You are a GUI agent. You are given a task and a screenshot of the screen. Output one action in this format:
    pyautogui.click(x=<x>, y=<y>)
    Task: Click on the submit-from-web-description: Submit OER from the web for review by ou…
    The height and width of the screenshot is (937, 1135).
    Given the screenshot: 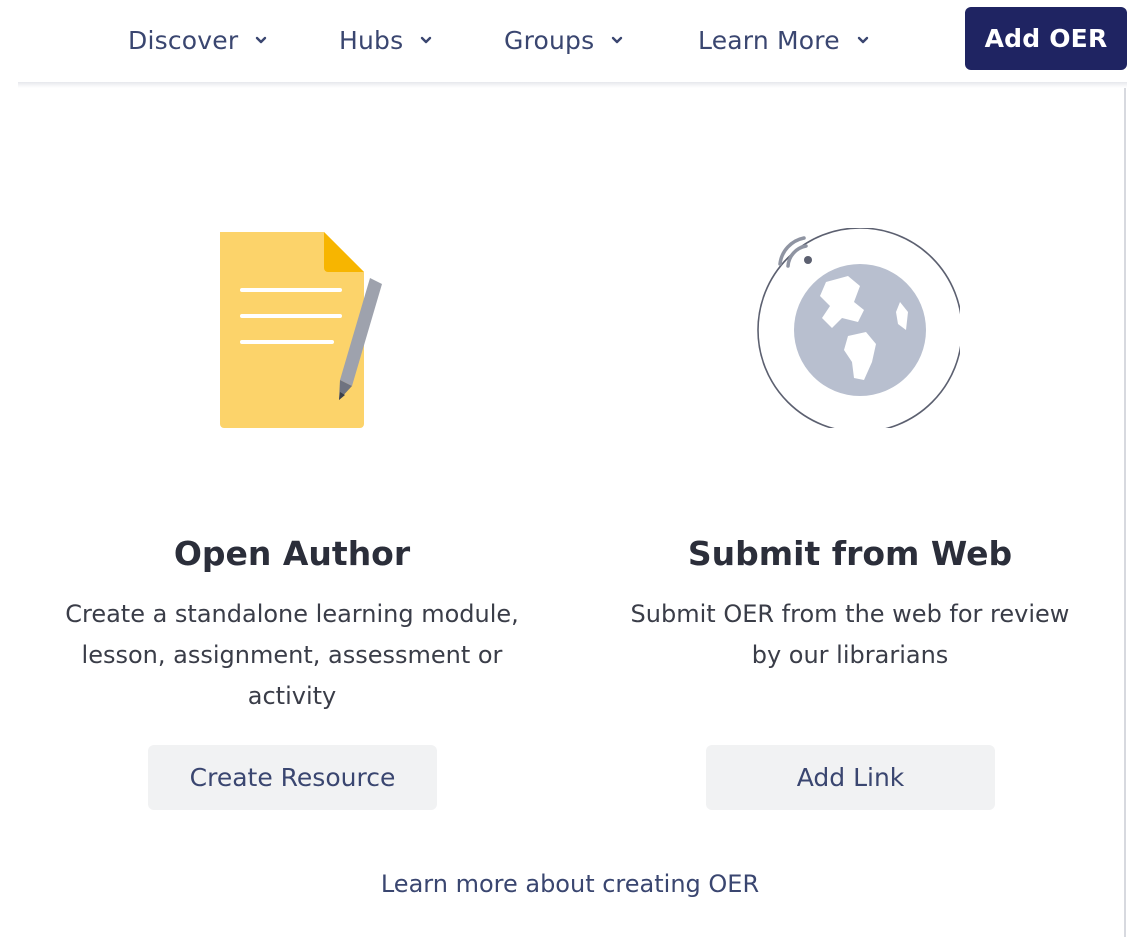 What is the action you would take?
    pyautogui.click(x=850, y=634)
    